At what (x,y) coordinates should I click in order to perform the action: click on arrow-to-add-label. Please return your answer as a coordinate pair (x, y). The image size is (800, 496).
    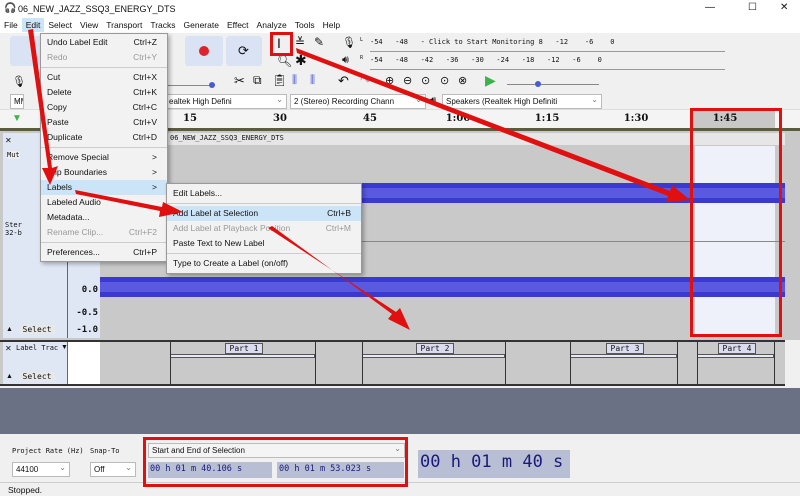
    Looking at the image, I should click on (129, 203).